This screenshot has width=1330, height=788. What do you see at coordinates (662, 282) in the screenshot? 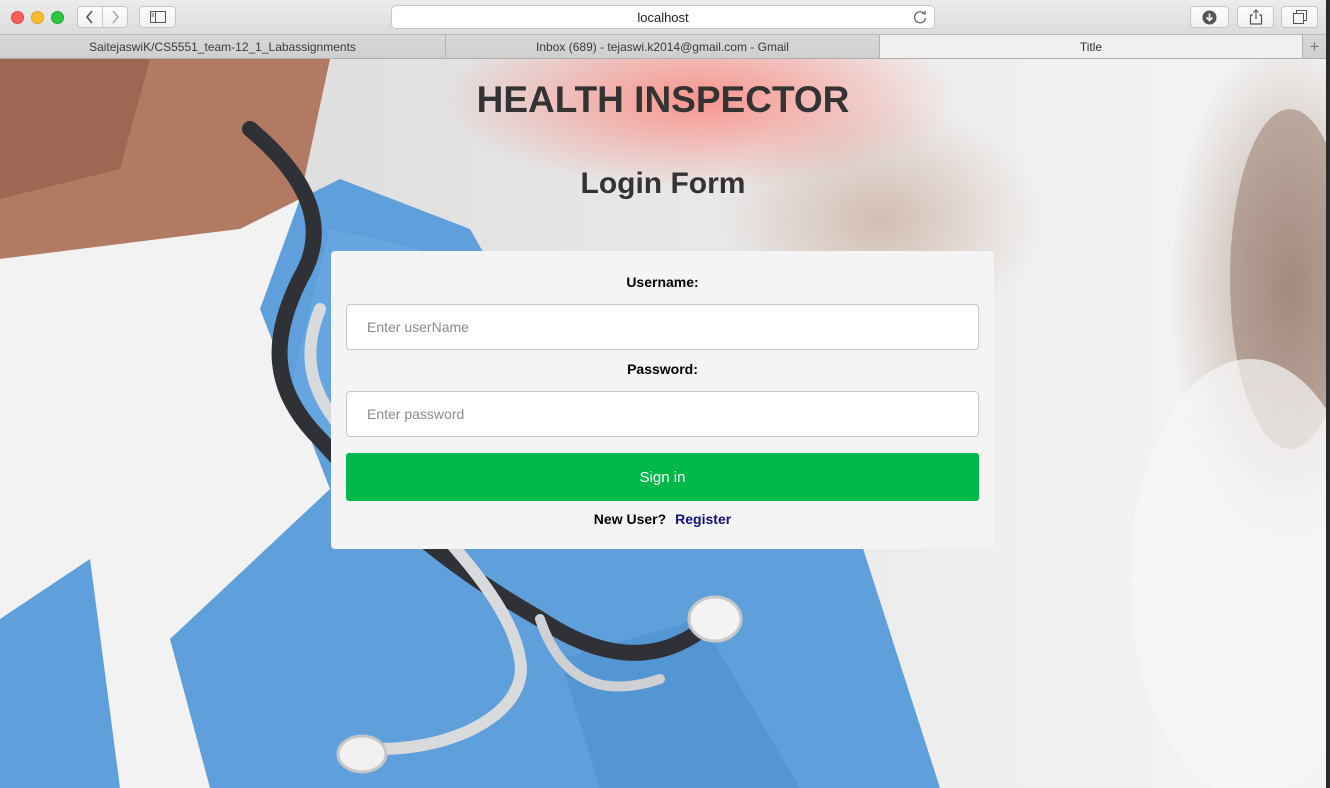
I see `username-label: Username:` at bounding box center [662, 282].